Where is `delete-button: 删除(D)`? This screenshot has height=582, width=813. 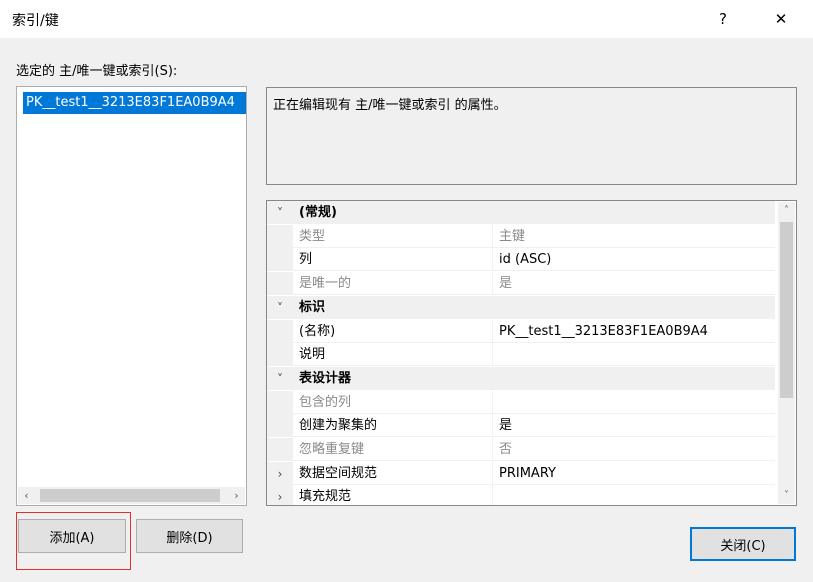 delete-button: 删除(D) is located at coordinates (189, 536).